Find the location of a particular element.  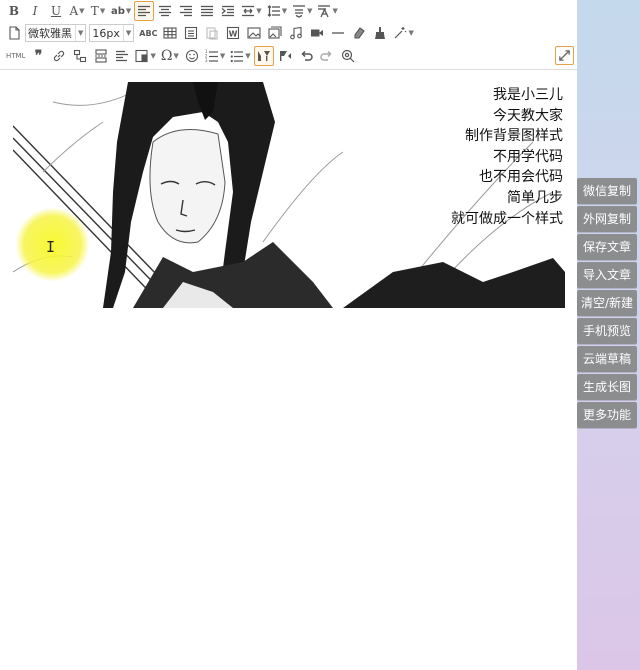

paste-text-button is located at coordinates (212, 33).